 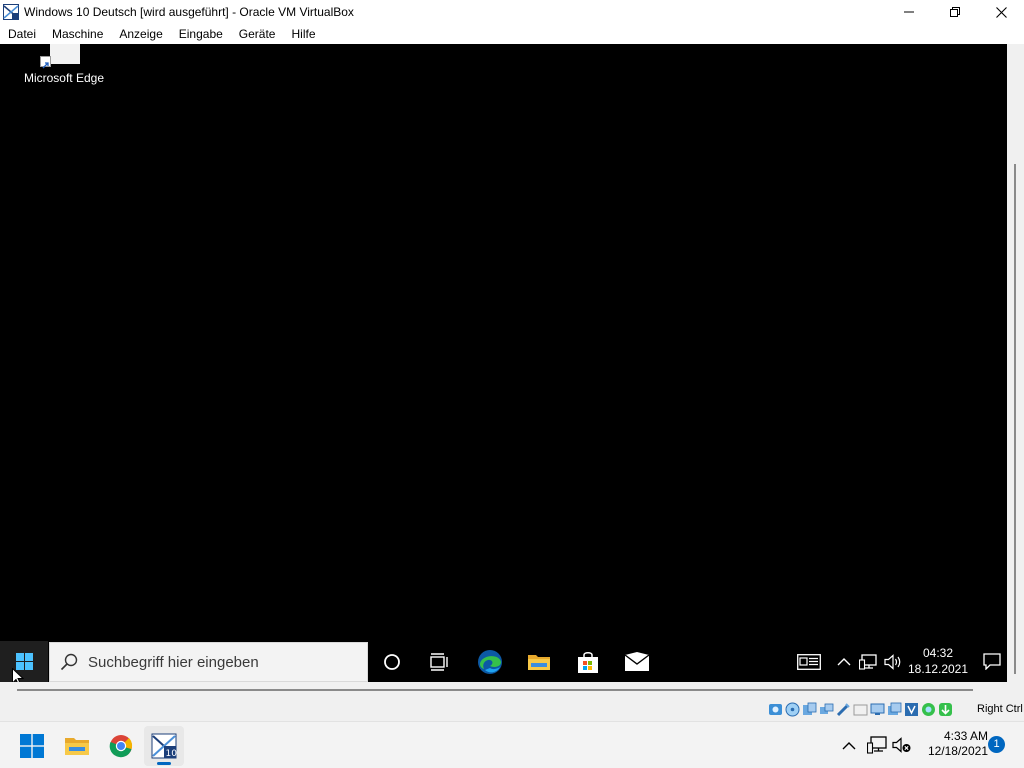 I want to click on horizontal-scrollbar, so click(x=512, y=690).